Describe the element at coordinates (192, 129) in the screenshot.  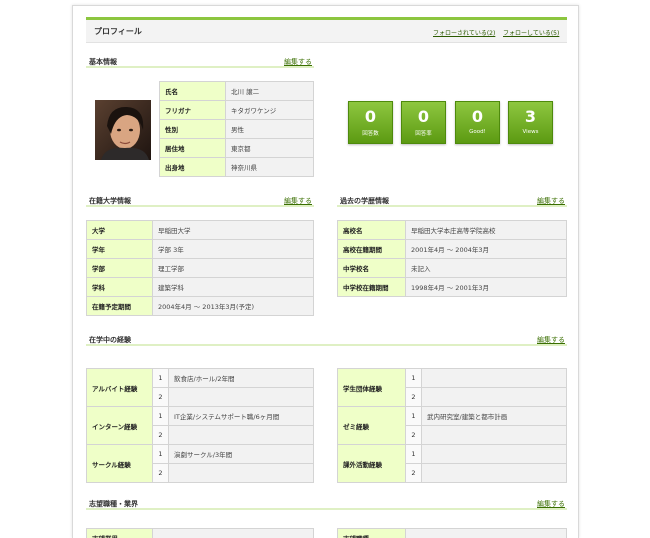
I see `gender-label: 性別` at that location.